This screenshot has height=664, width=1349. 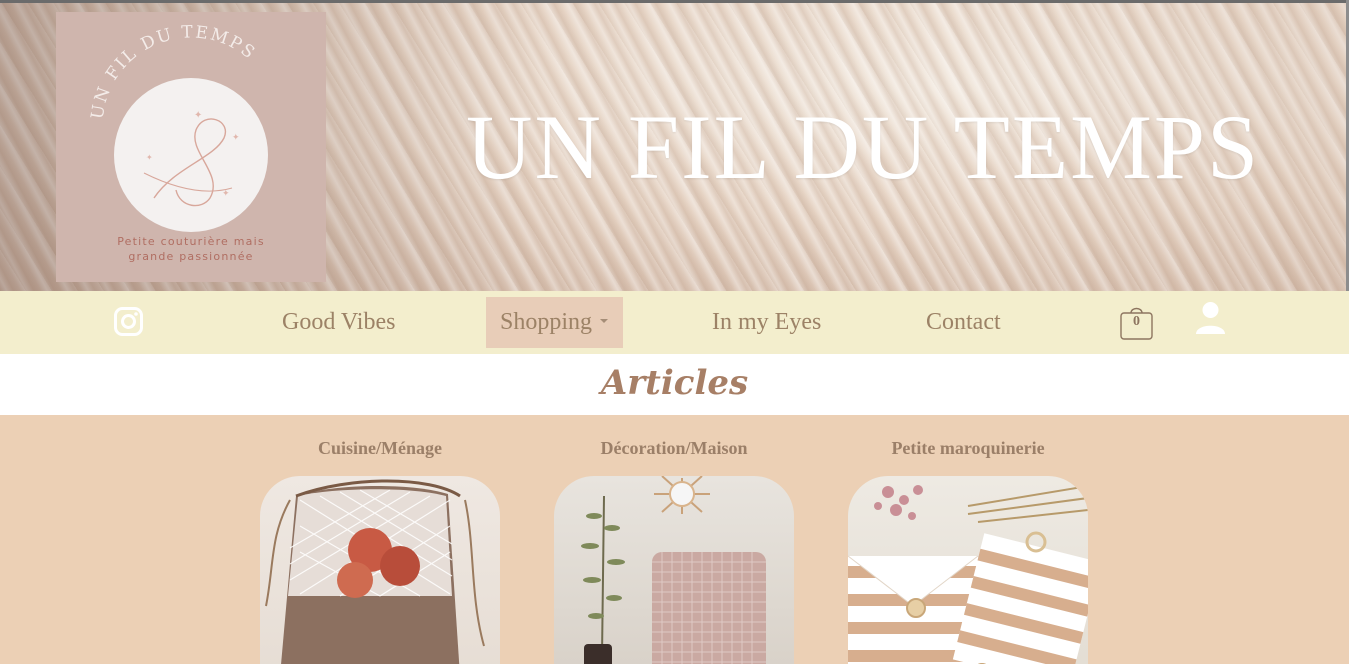 I want to click on cart-button: 0, so click(x=1136, y=322).